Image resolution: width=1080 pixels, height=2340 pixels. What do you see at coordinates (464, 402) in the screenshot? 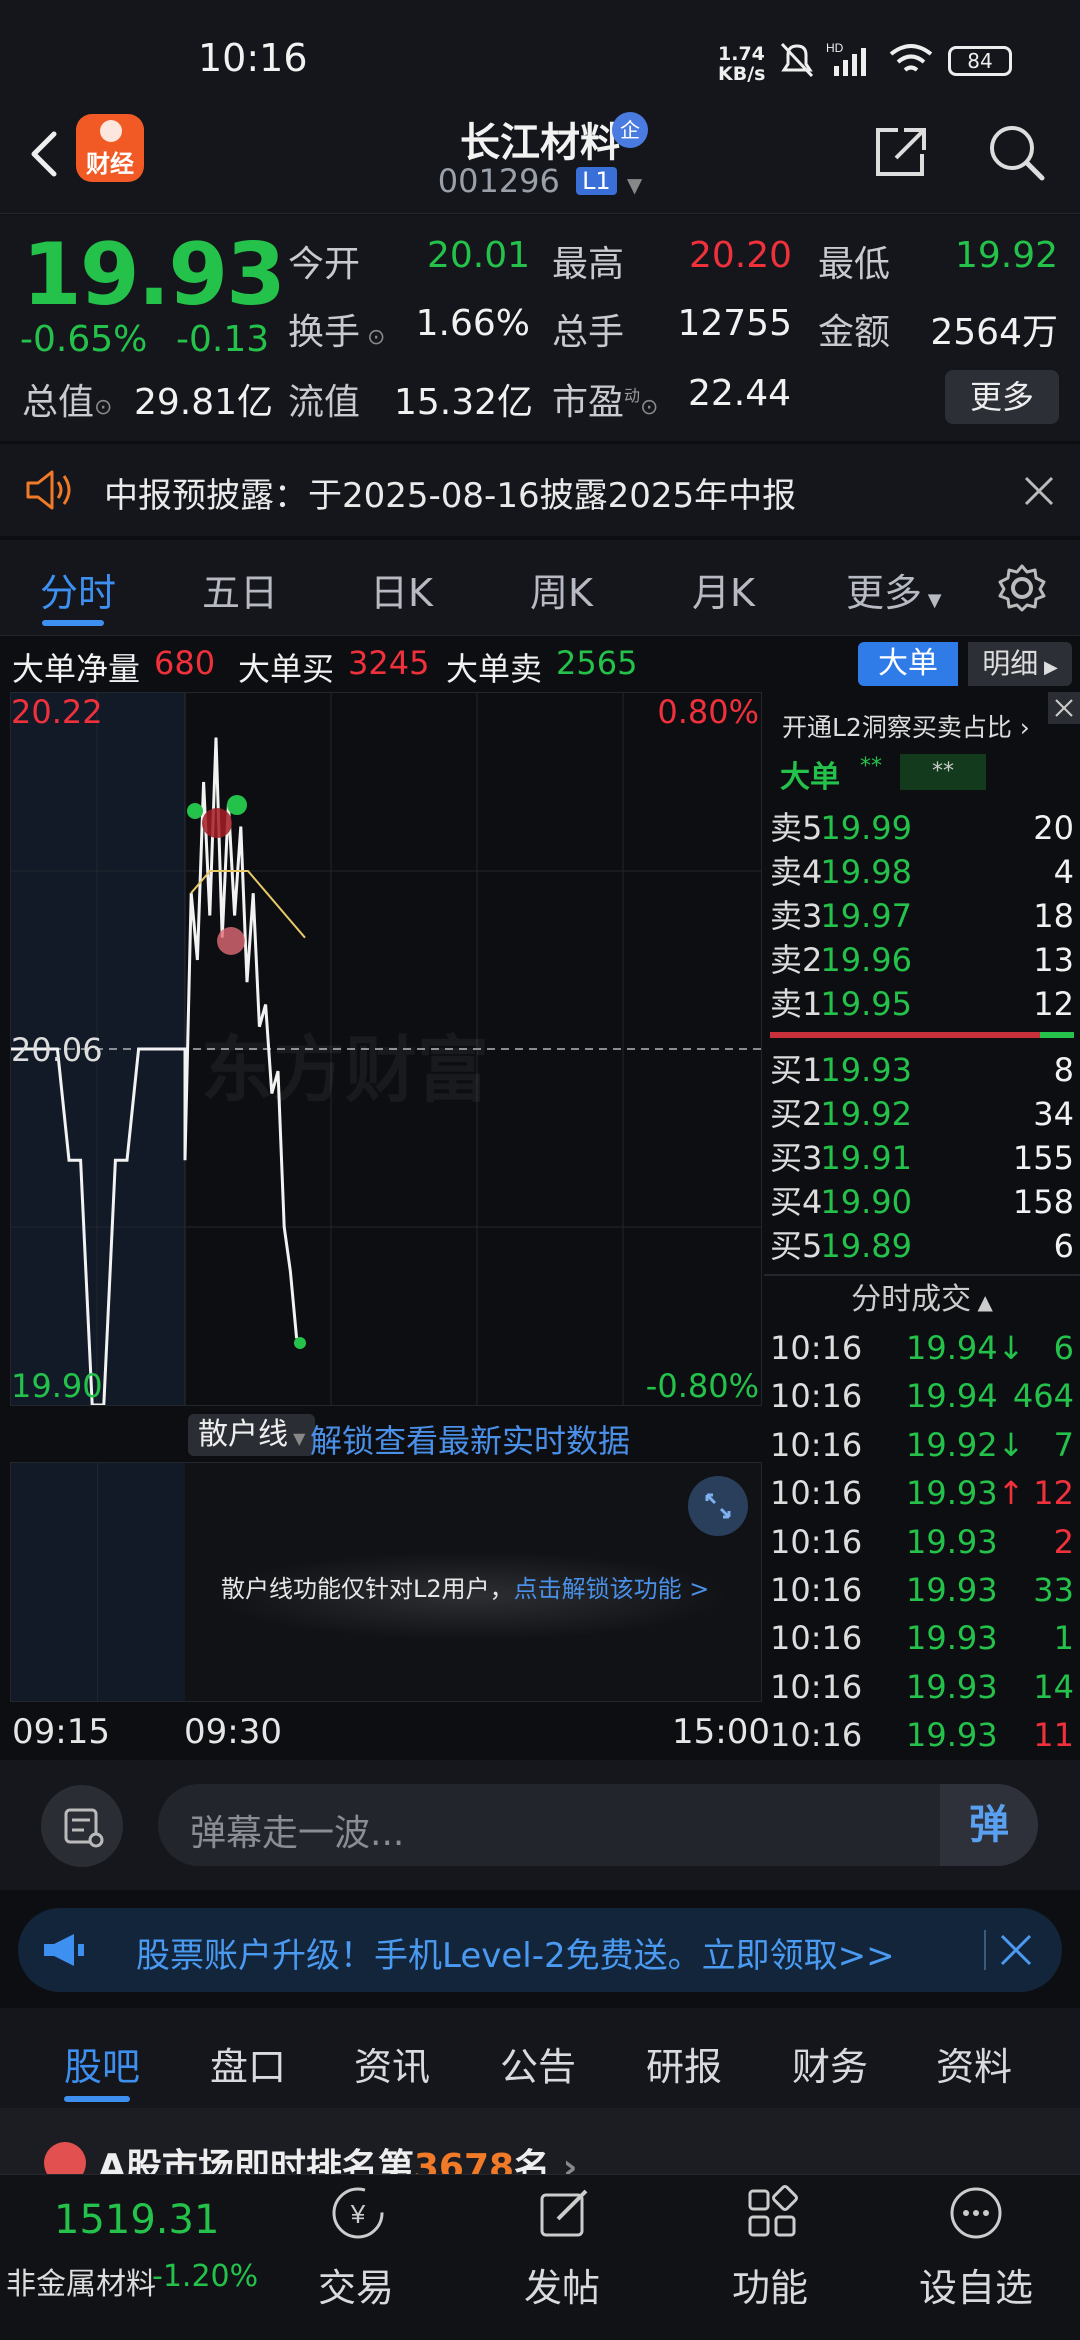
I see `float-value: 15.32亿` at bounding box center [464, 402].